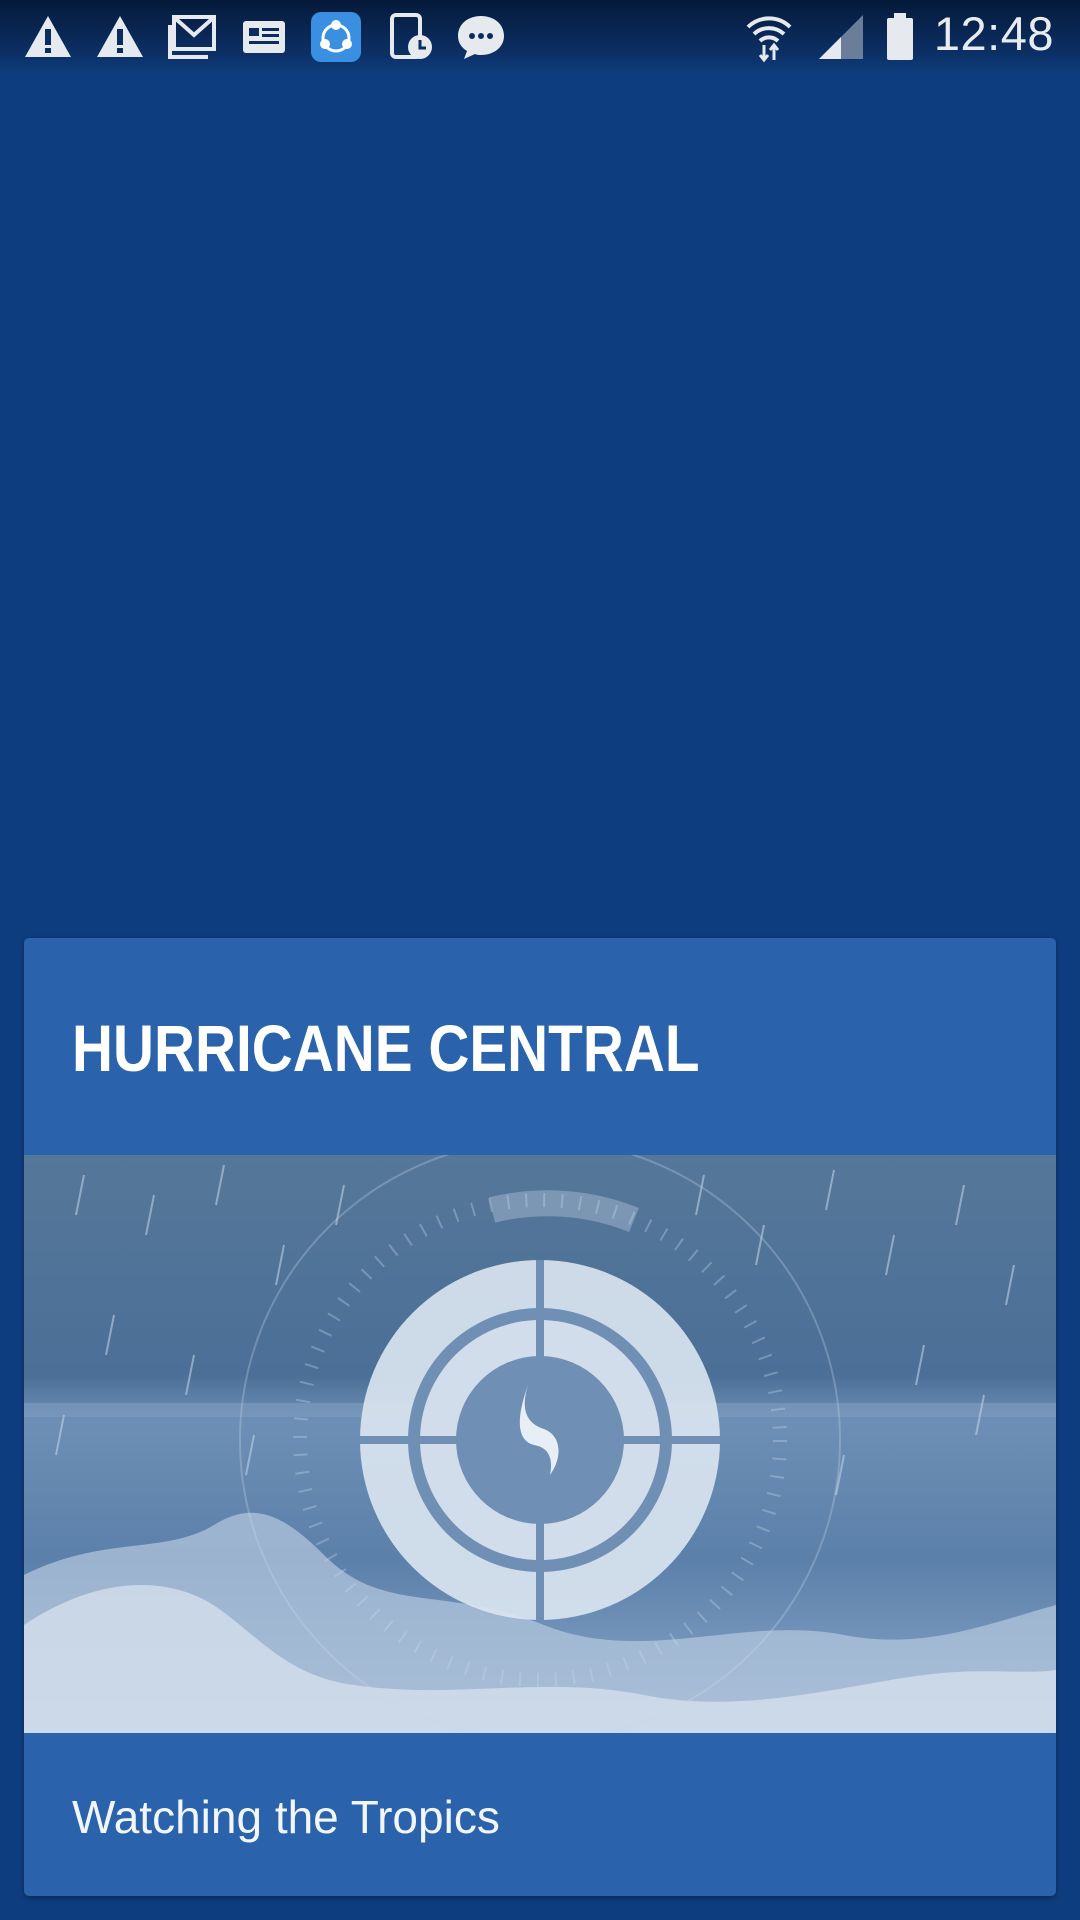  What do you see at coordinates (264, 37) in the screenshot?
I see `news-icon` at bounding box center [264, 37].